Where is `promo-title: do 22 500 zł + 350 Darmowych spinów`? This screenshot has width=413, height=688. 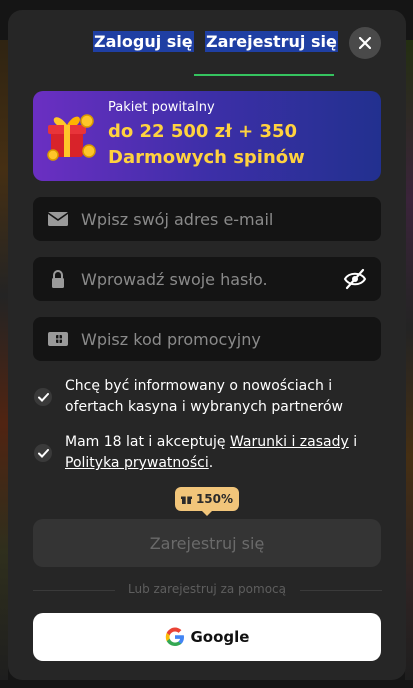
promo-title: do 22 500 zł + 350 Darmowych spinów is located at coordinates (238, 145).